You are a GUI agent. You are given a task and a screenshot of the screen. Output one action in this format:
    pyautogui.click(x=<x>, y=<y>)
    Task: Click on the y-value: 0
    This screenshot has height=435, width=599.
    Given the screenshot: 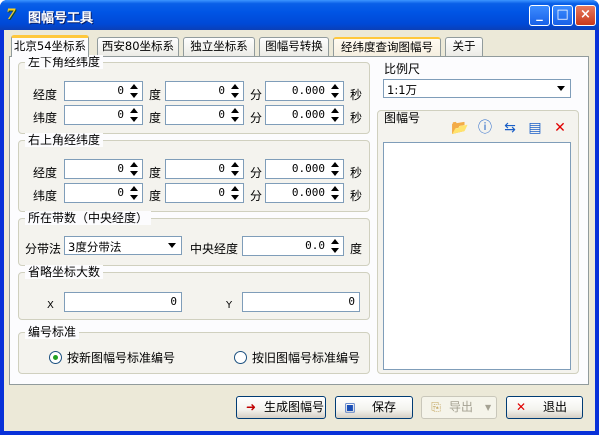 What is the action you would take?
    pyautogui.click(x=351, y=301)
    